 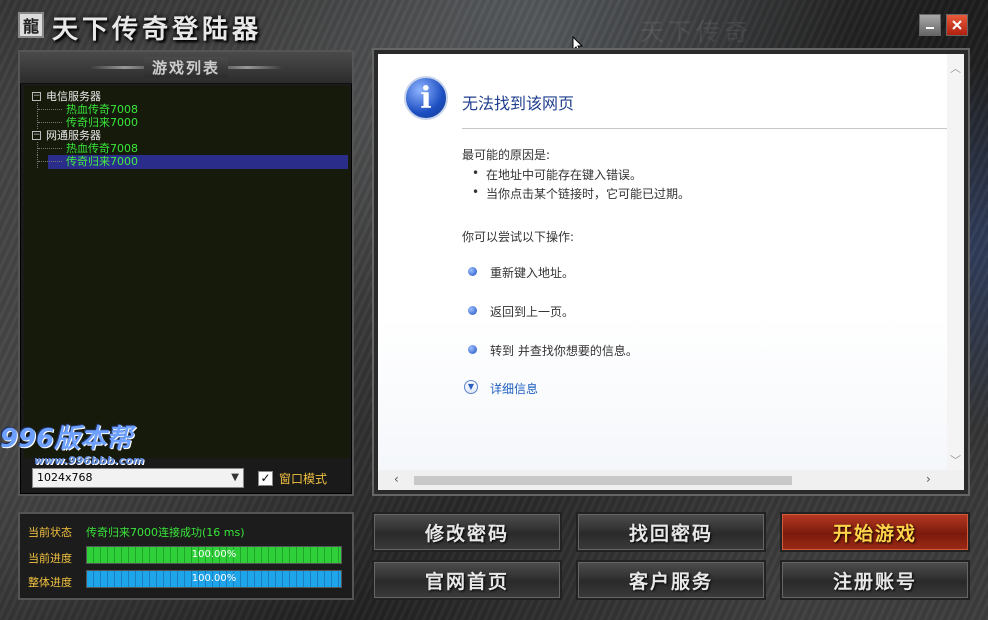 I want to click on current-progress-label: 当前进度, so click(x=50, y=558).